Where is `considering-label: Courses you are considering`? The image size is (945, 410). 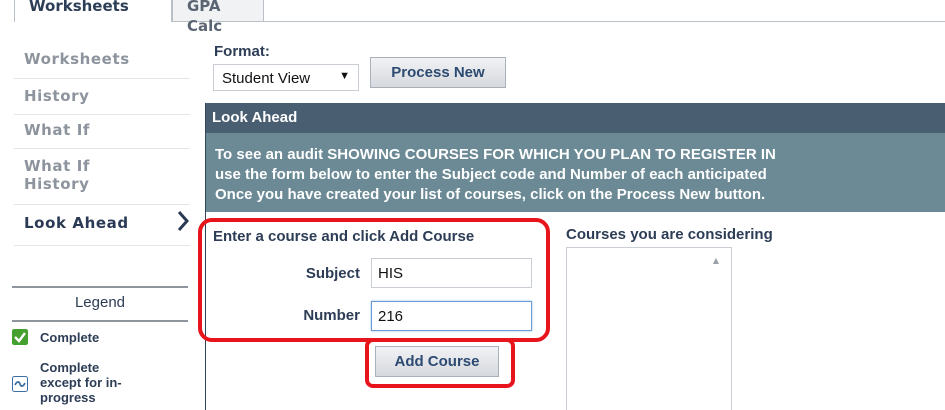
considering-label: Courses you are considering is located at coordinates (669, 234).